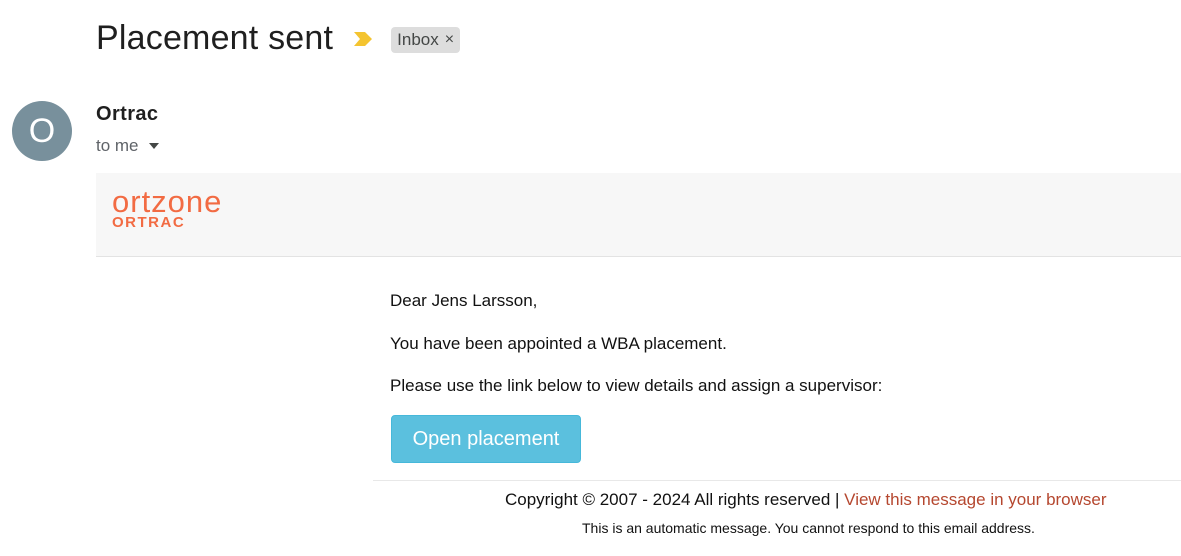 This screenshot has height=556, width=1181. What do you see at coordinates (363, 39) in the screenshot?
I see `importance-marker-icon` at bounding box center [363, 39].